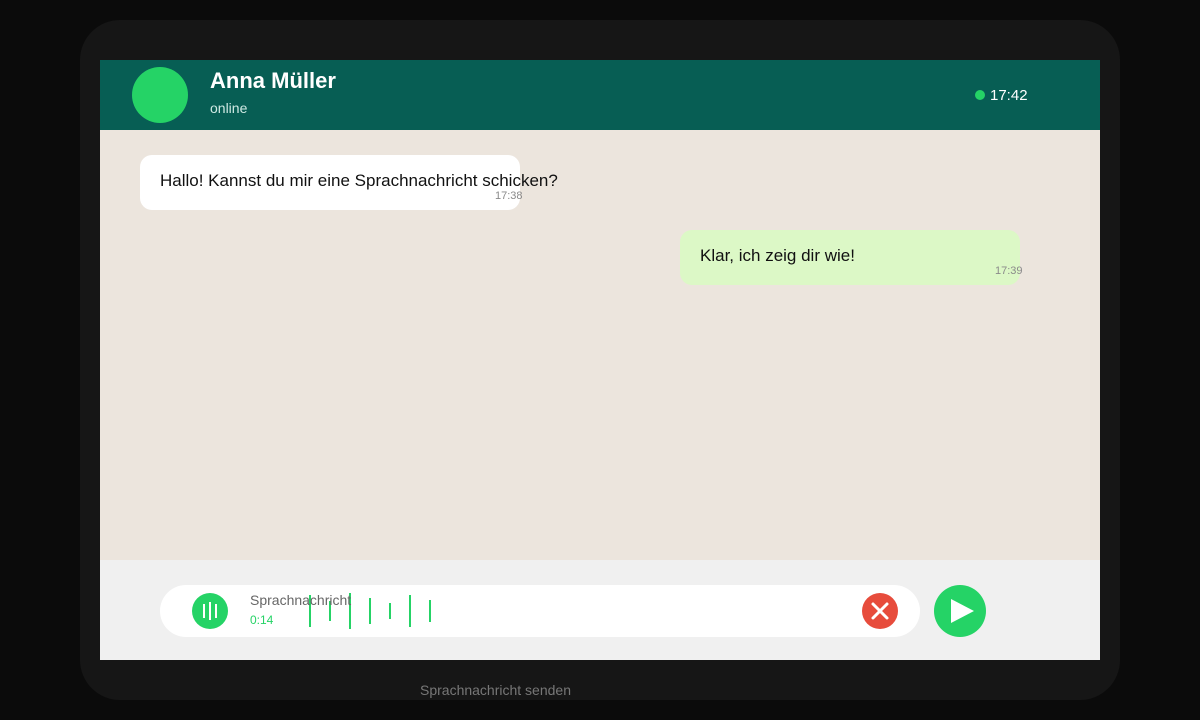  I want to click on contact-name: Anna Müller, so click(273, 81).